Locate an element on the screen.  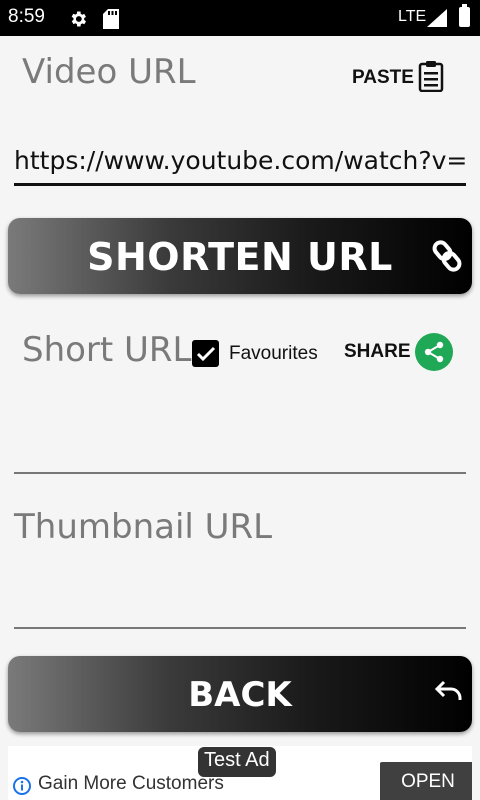
favourites-label: Favourites is located at coordinates (273, 353).